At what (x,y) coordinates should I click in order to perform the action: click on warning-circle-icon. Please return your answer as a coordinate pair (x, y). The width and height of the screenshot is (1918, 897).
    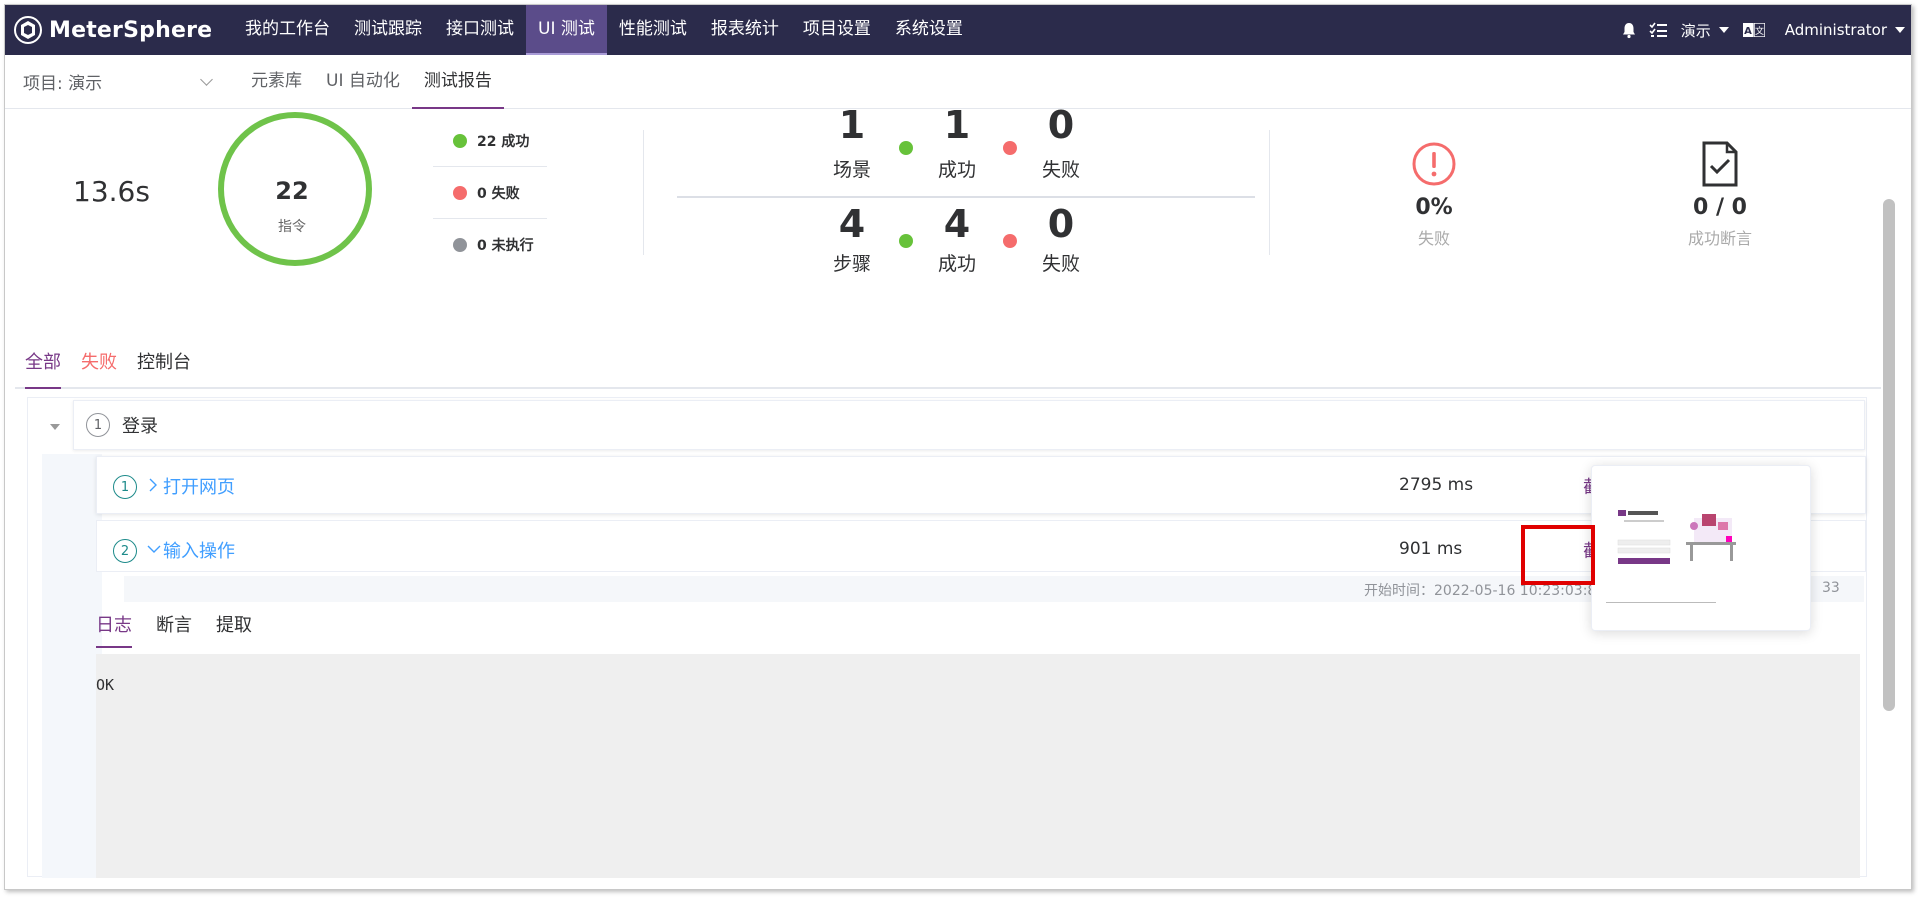
    Looking at the image, I should click on (1434, 164).